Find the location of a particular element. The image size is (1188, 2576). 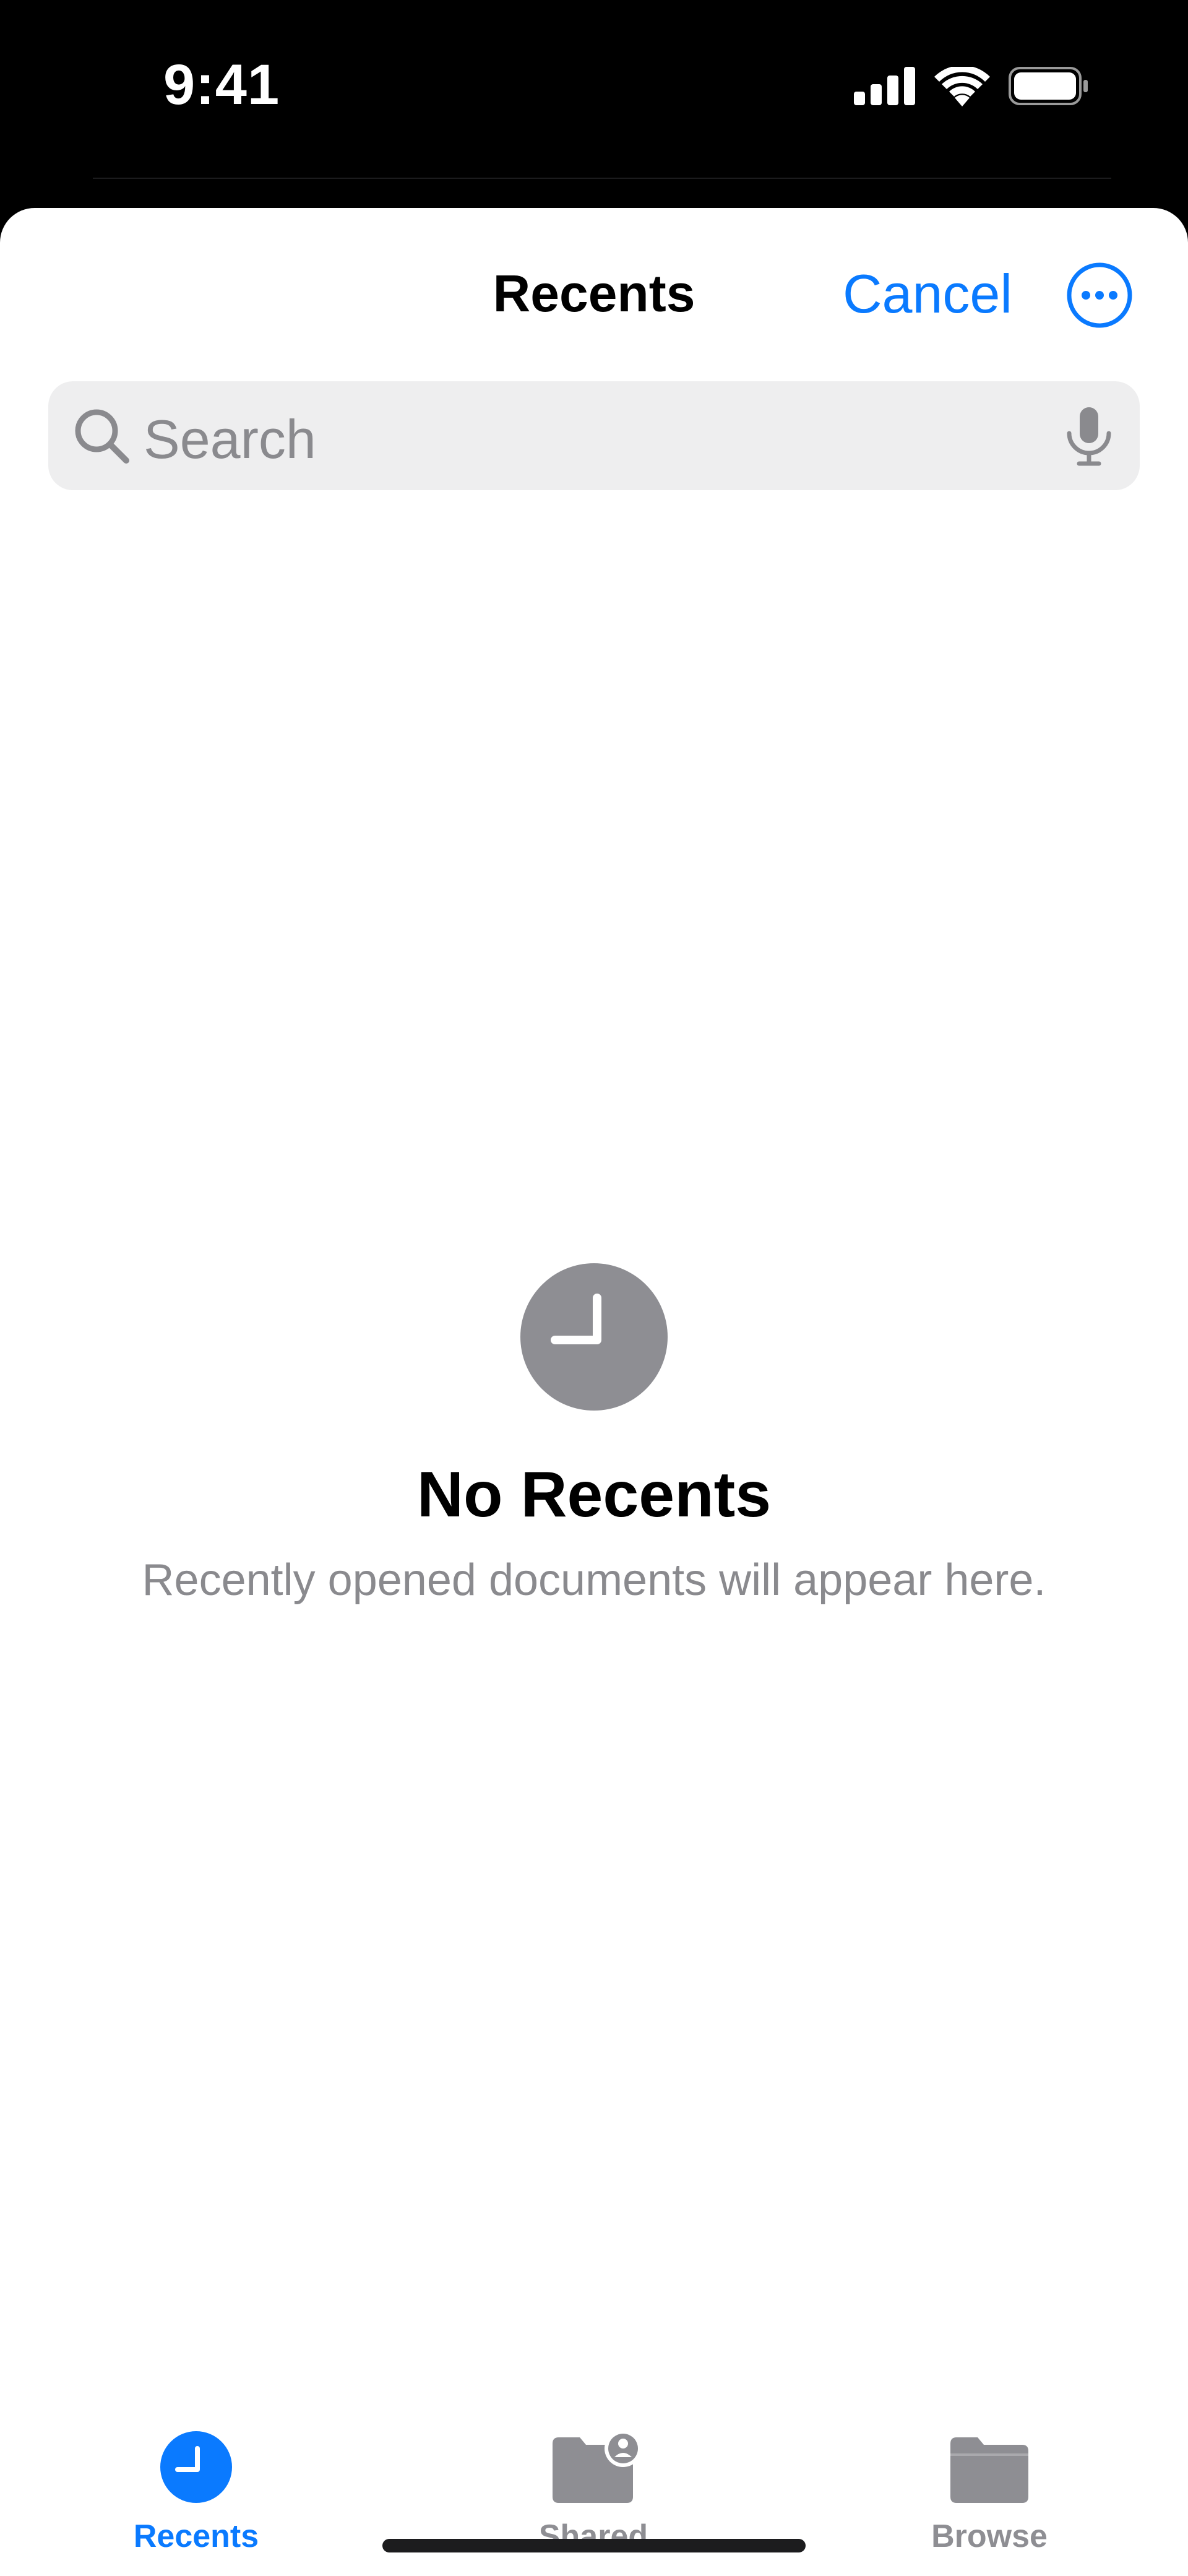

tab-label-recents: Recents is located at coordinates (196, 2536).